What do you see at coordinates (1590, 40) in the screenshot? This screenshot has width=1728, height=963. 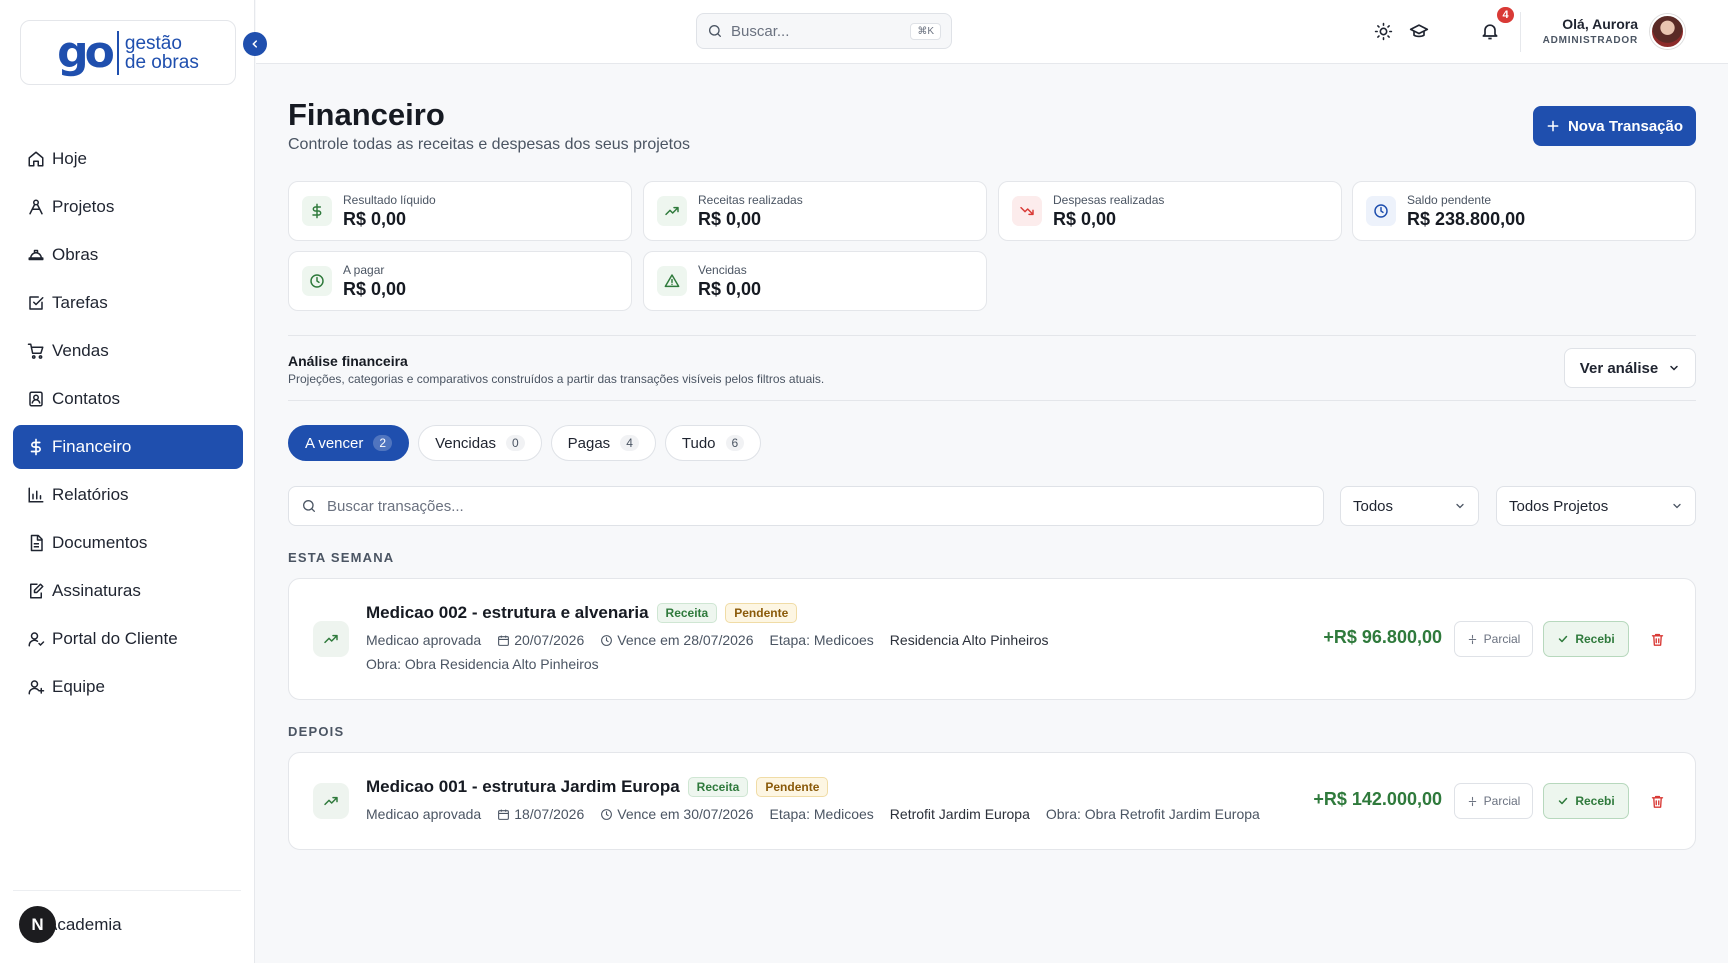 I see `user-role: ADMINISTRADOR` at bounding box center [1590, 40].